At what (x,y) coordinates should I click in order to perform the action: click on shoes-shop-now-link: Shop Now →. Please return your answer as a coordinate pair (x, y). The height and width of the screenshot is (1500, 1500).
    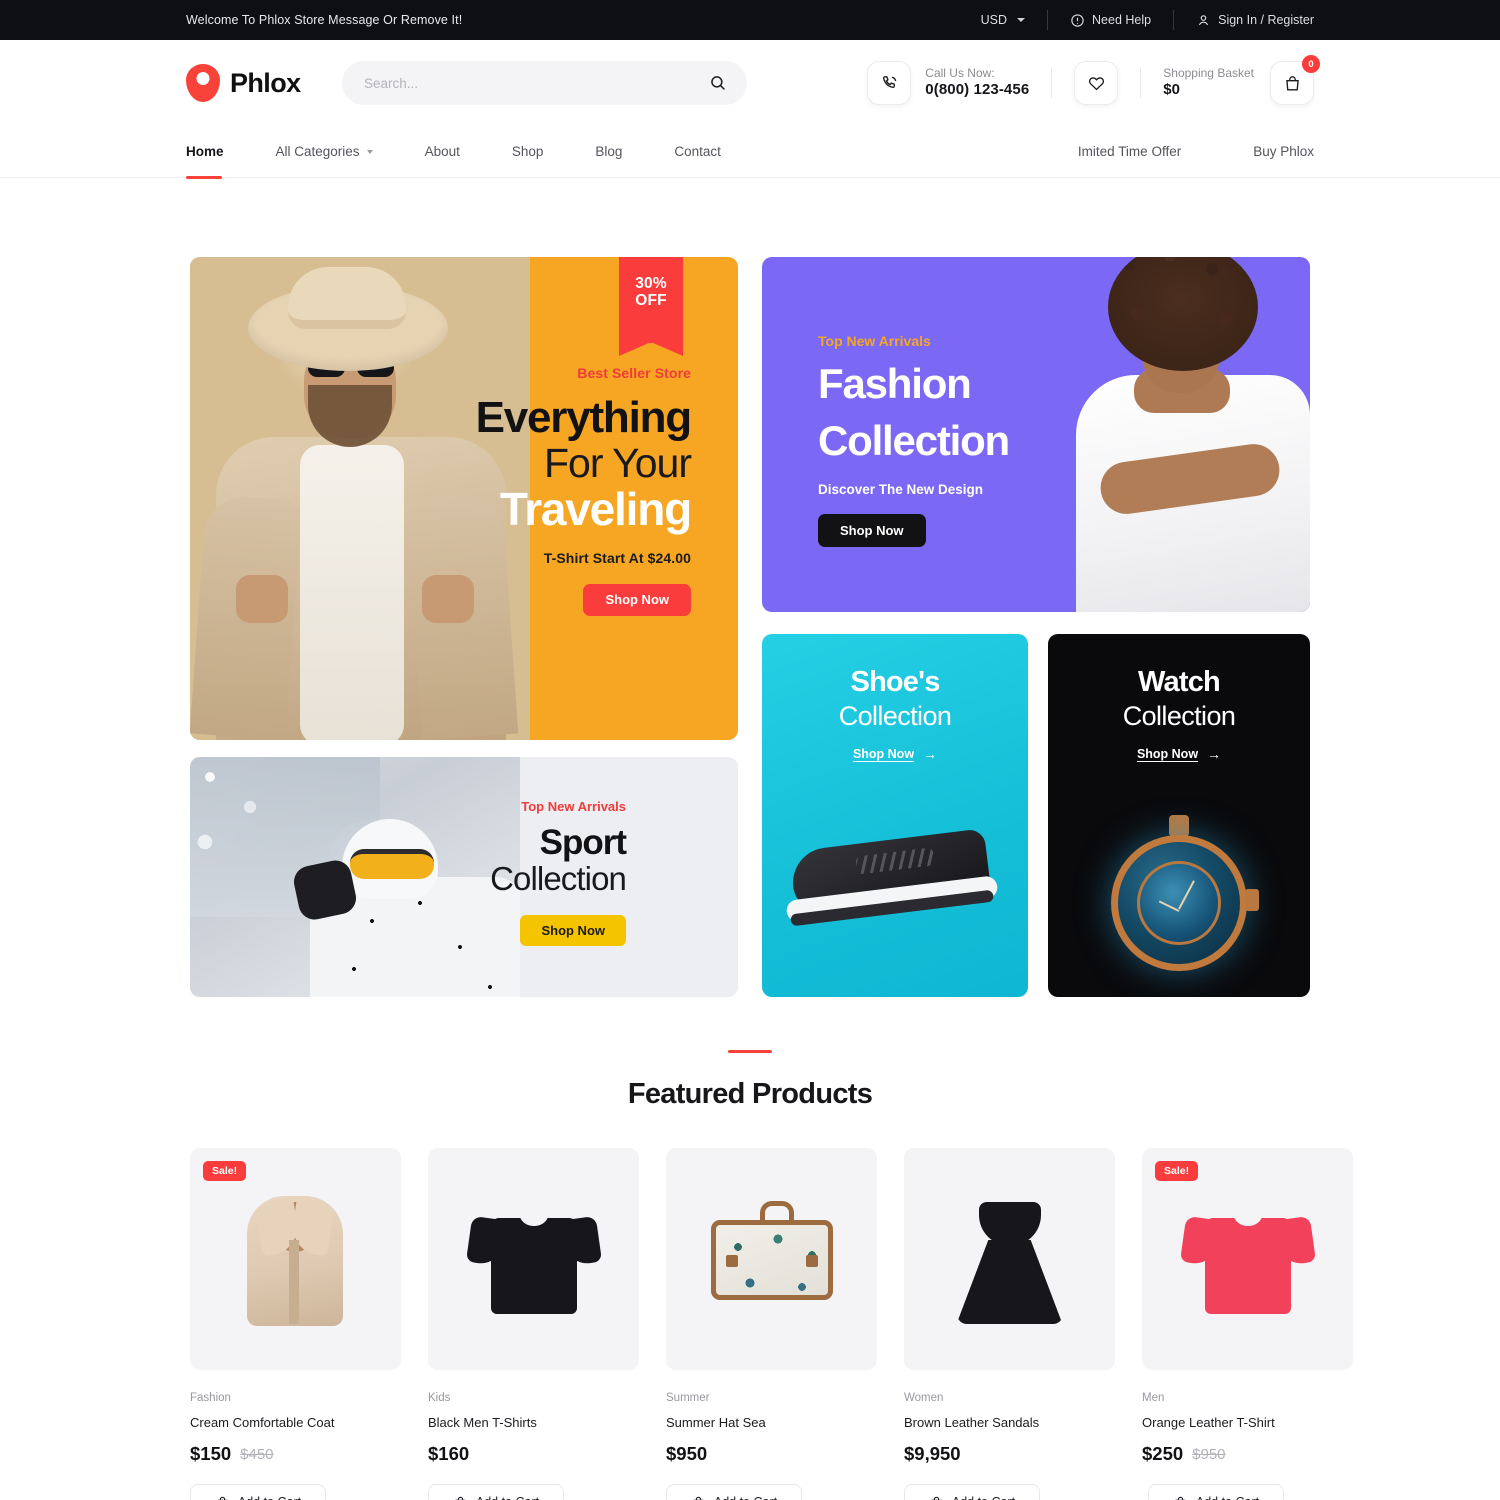
    Looking at the image, I should click on (895, 754).